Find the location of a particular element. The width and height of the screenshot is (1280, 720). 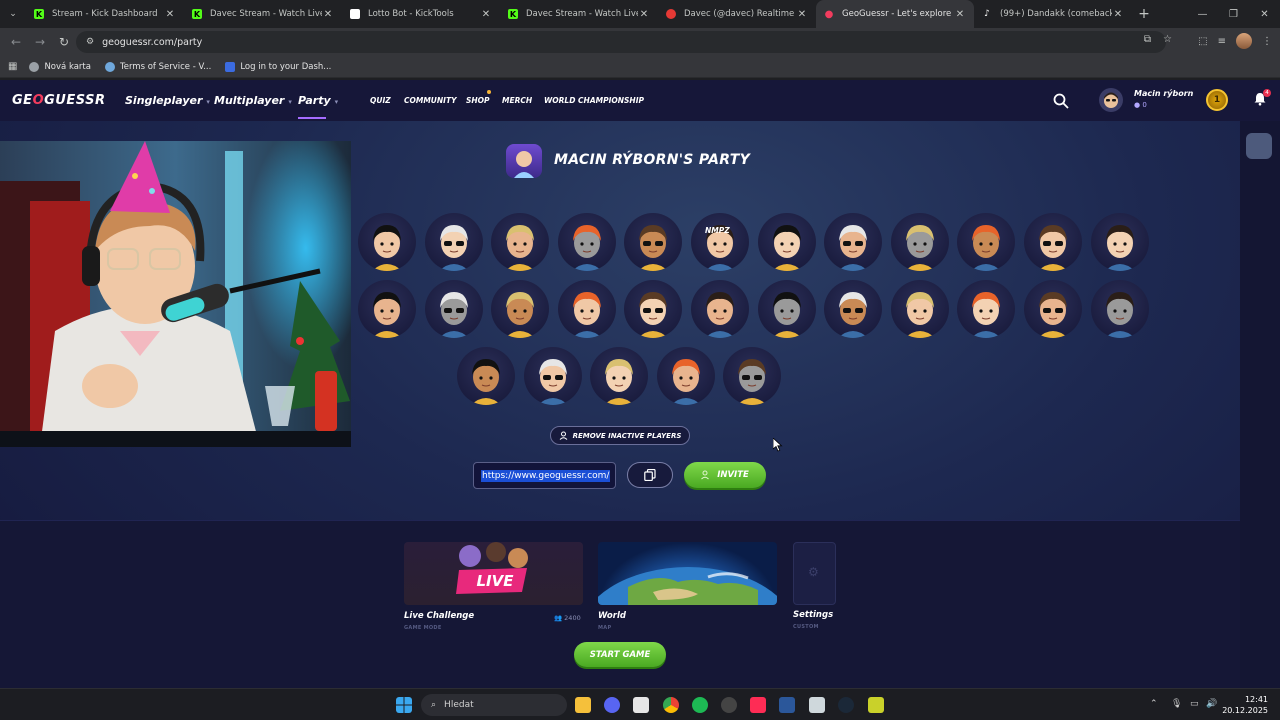

browser-tab-active: ● GeoGuessr - Let's explore the w ✕ is located at coordinates (895, 14).